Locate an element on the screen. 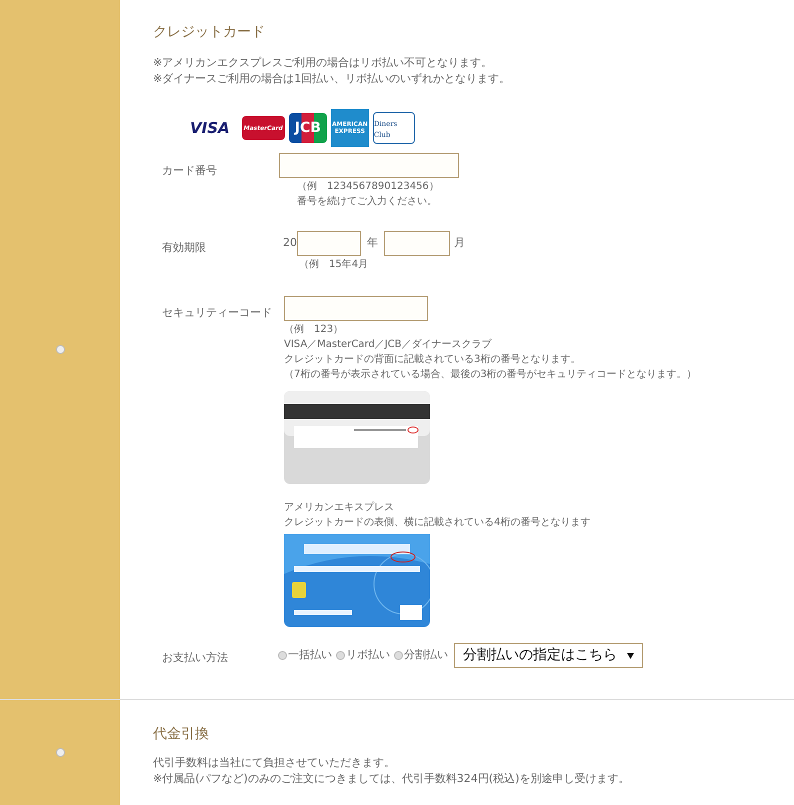 The height and width of the screenshot is (805, 794). payment-option: 分割払い is located at coordinates (421, 655).